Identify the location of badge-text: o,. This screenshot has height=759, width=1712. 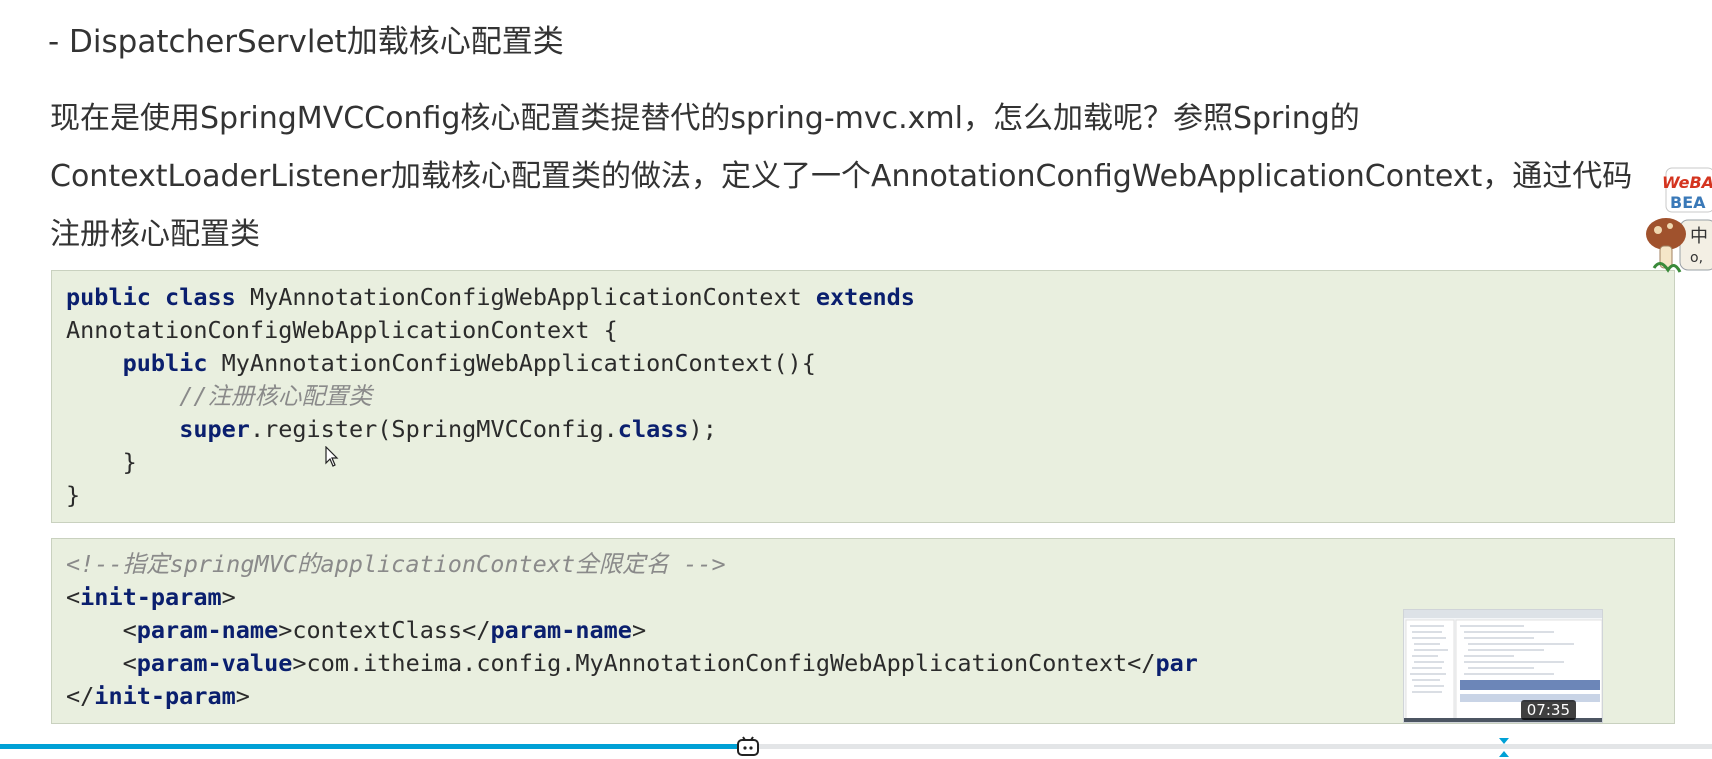
(1696, 258).